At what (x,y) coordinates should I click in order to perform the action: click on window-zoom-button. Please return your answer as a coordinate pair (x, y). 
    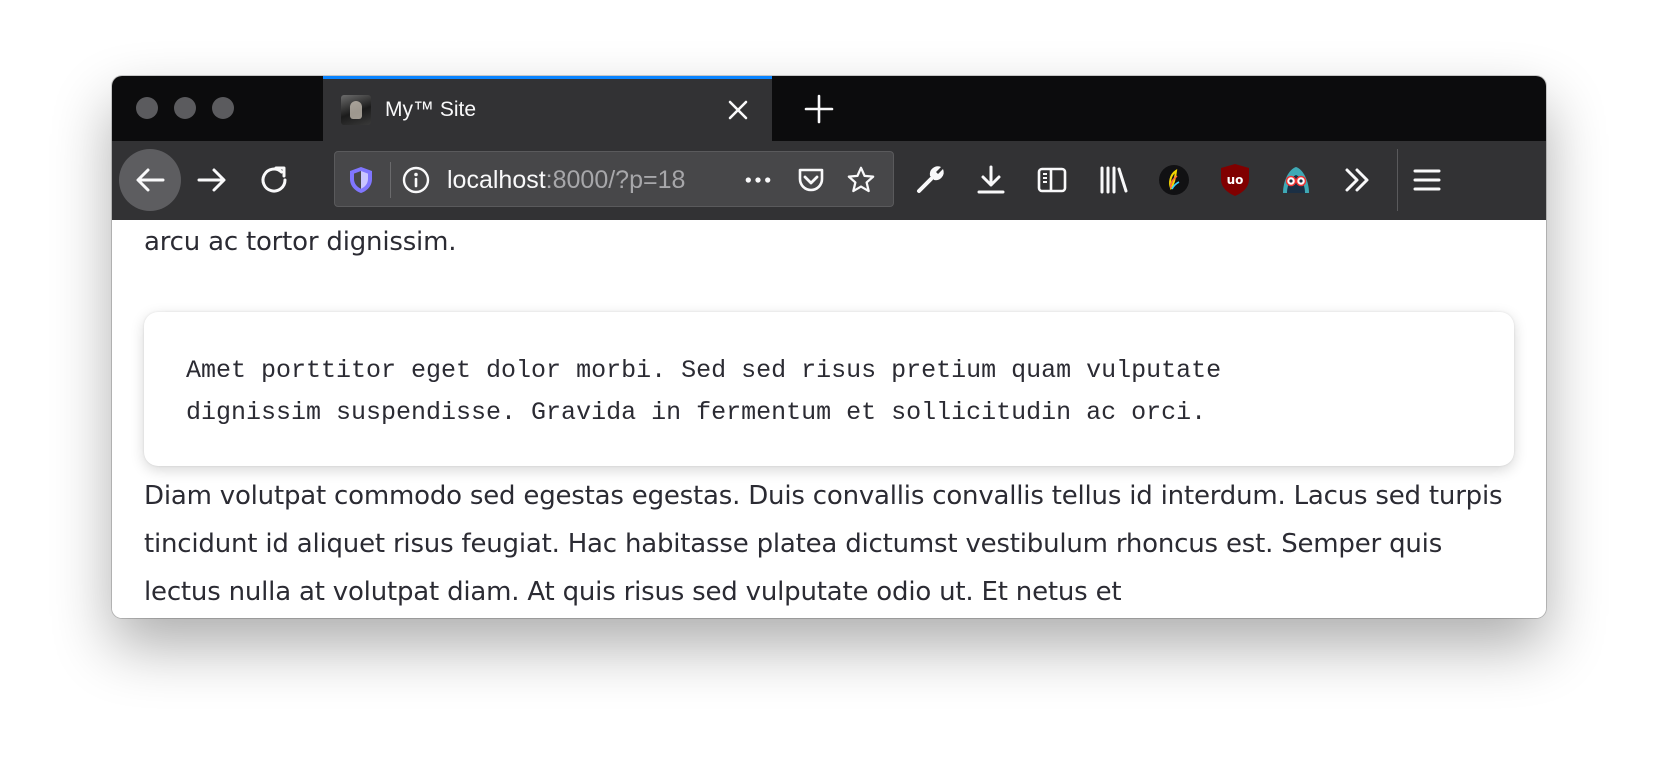
    Looking at the image, I should click on (223, 108).